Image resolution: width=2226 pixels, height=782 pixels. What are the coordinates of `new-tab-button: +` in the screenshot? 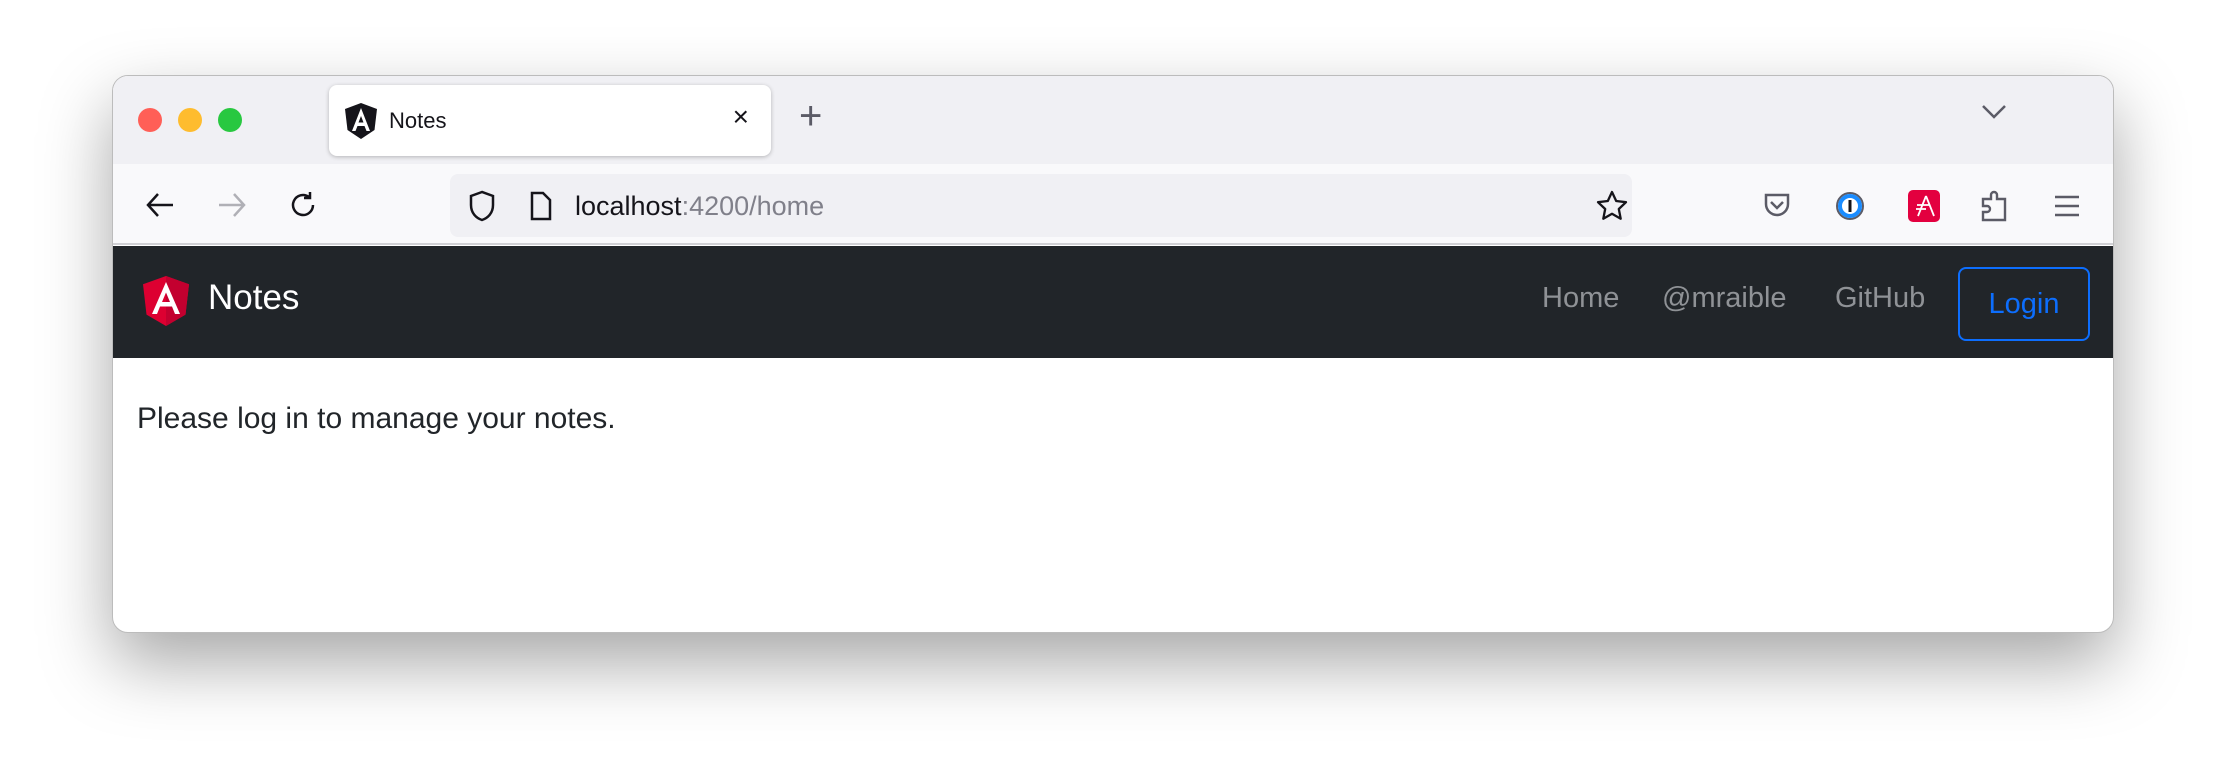 It's located at (810, 116).